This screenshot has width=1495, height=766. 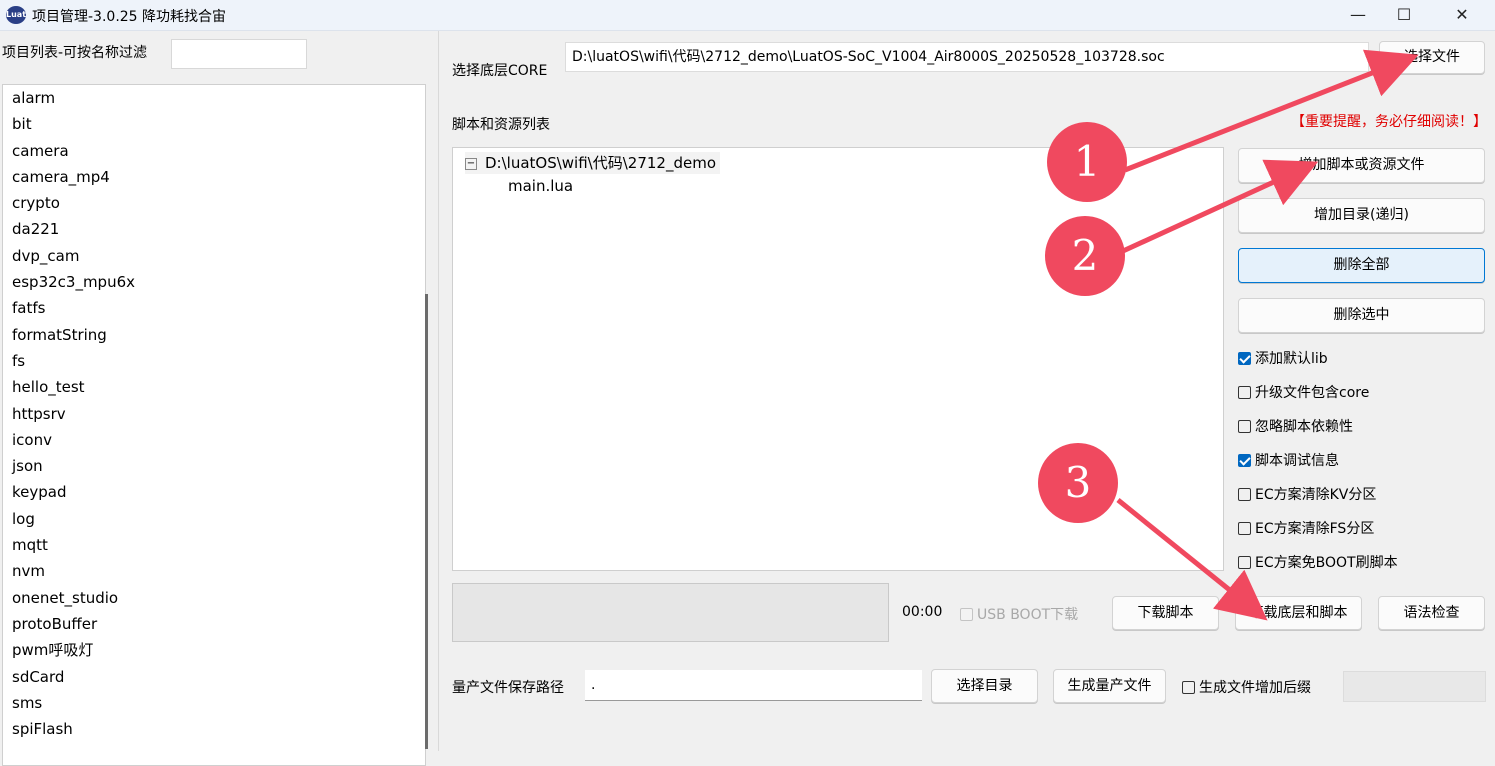 What do you see at coordinates (214, 124) in the screenshot?
I see `project-list-item: bit` at bounding box center [214, 124].